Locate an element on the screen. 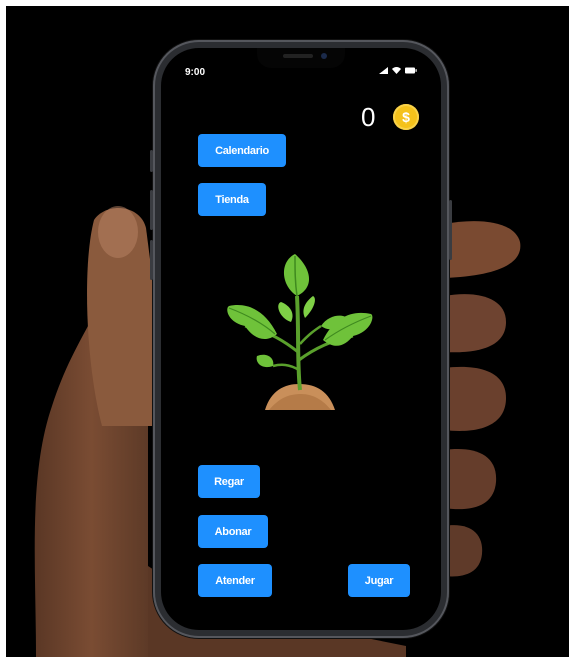  wifi-icon is located at coordinates (396, 70).